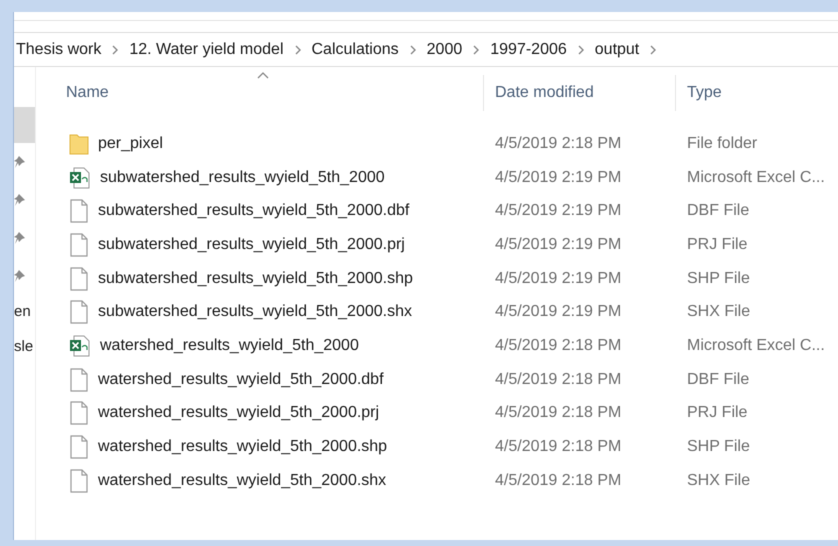 The height and width of the screenshot is (546, 838). I want to click on file-name: subwatershed_results_wyield_5th_2000, so click(242, 178).